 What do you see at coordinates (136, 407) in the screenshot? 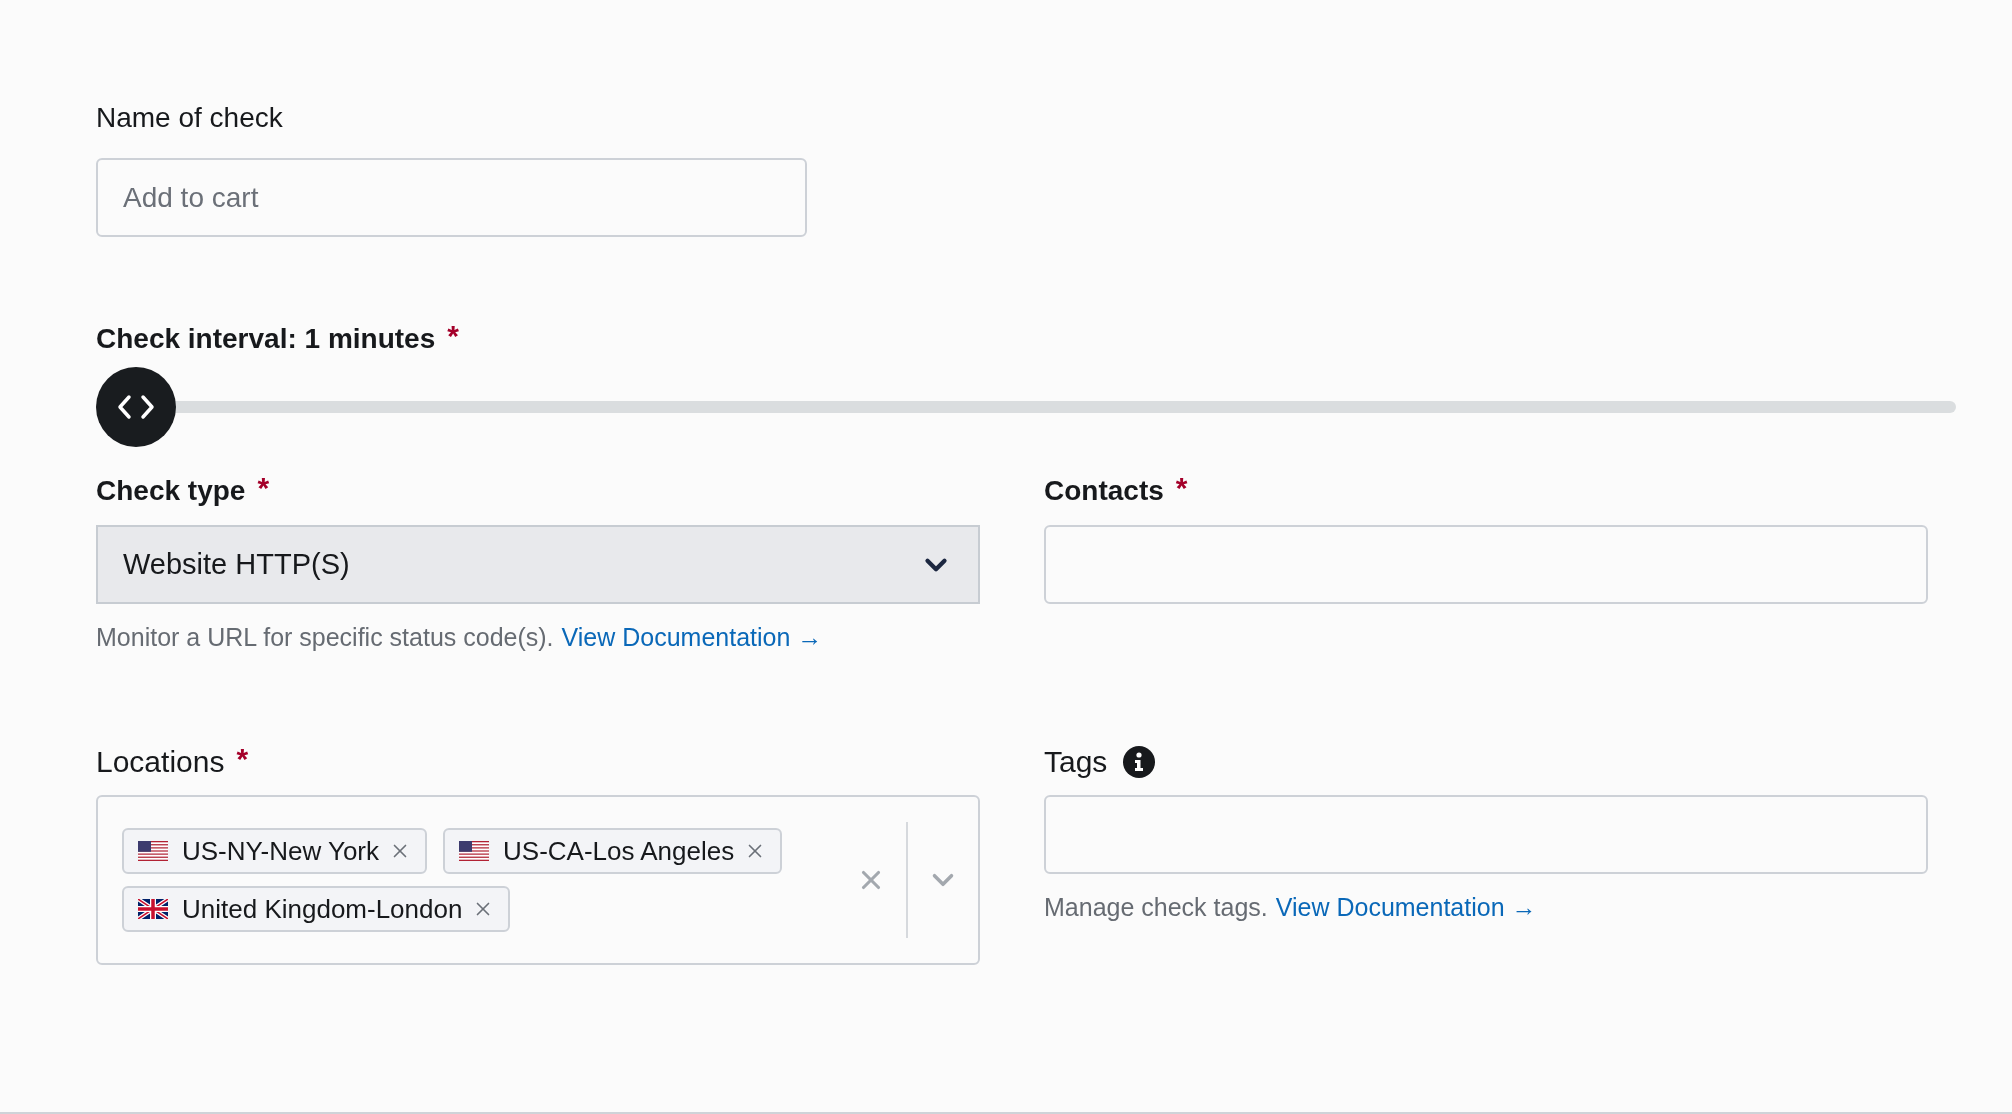
I see `code-arrows-icon` at bounding box center [136, 407].